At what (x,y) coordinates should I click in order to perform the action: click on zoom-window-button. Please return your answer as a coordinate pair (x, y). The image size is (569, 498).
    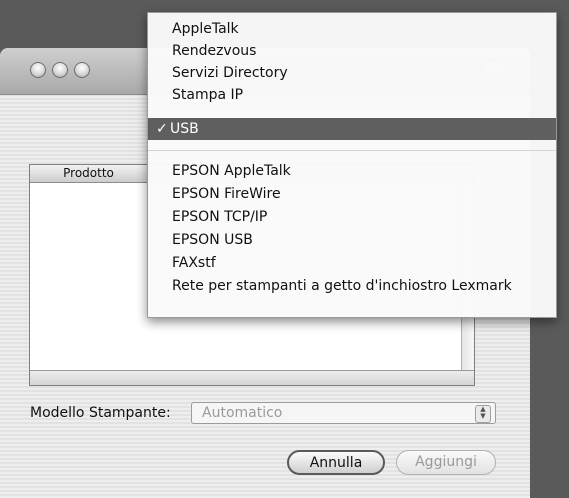
    Looking at the image, I should click on (82, 70).